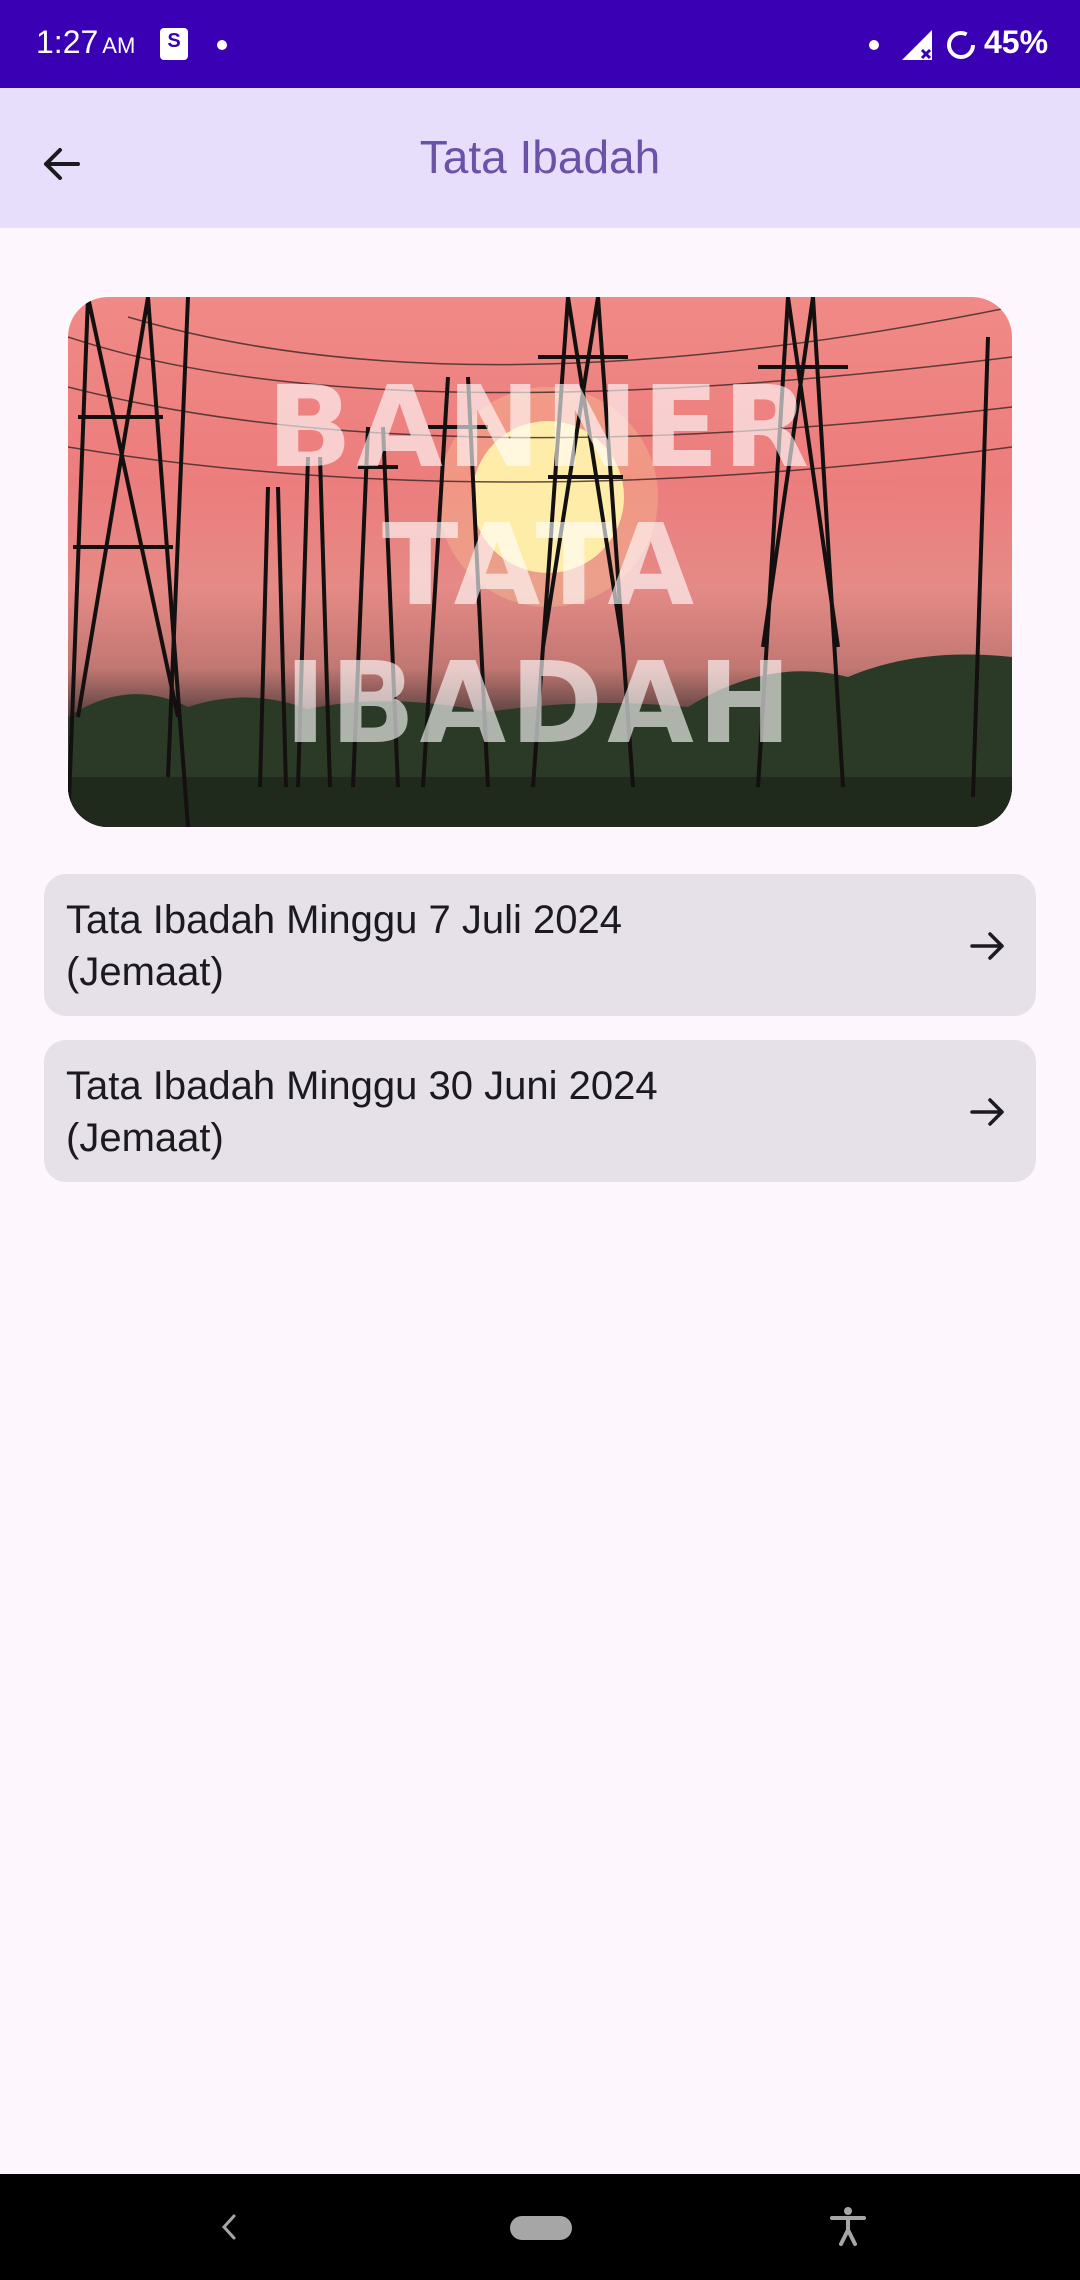 This screenshot has width=1080, height=2280. What do you see at coordinates (362, 1086) in the screenshot?
I see `list-item-title: Tata Ibadah Minggu 30 Juni 2024` at bounding box center [362, 1086].